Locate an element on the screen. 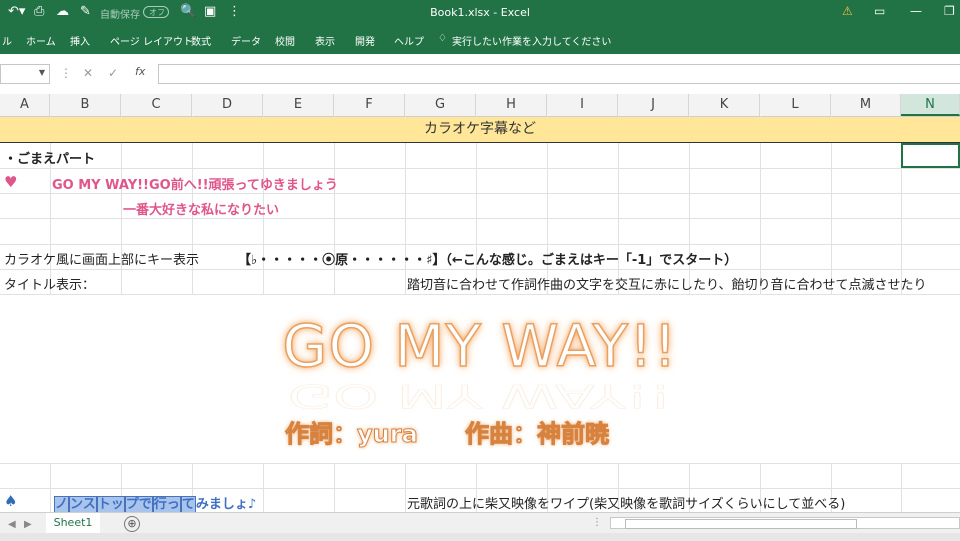  lyric-wipe-line: ノンス トッ プで 行っ てみましょ♪ is located at coordinates (155, 502).